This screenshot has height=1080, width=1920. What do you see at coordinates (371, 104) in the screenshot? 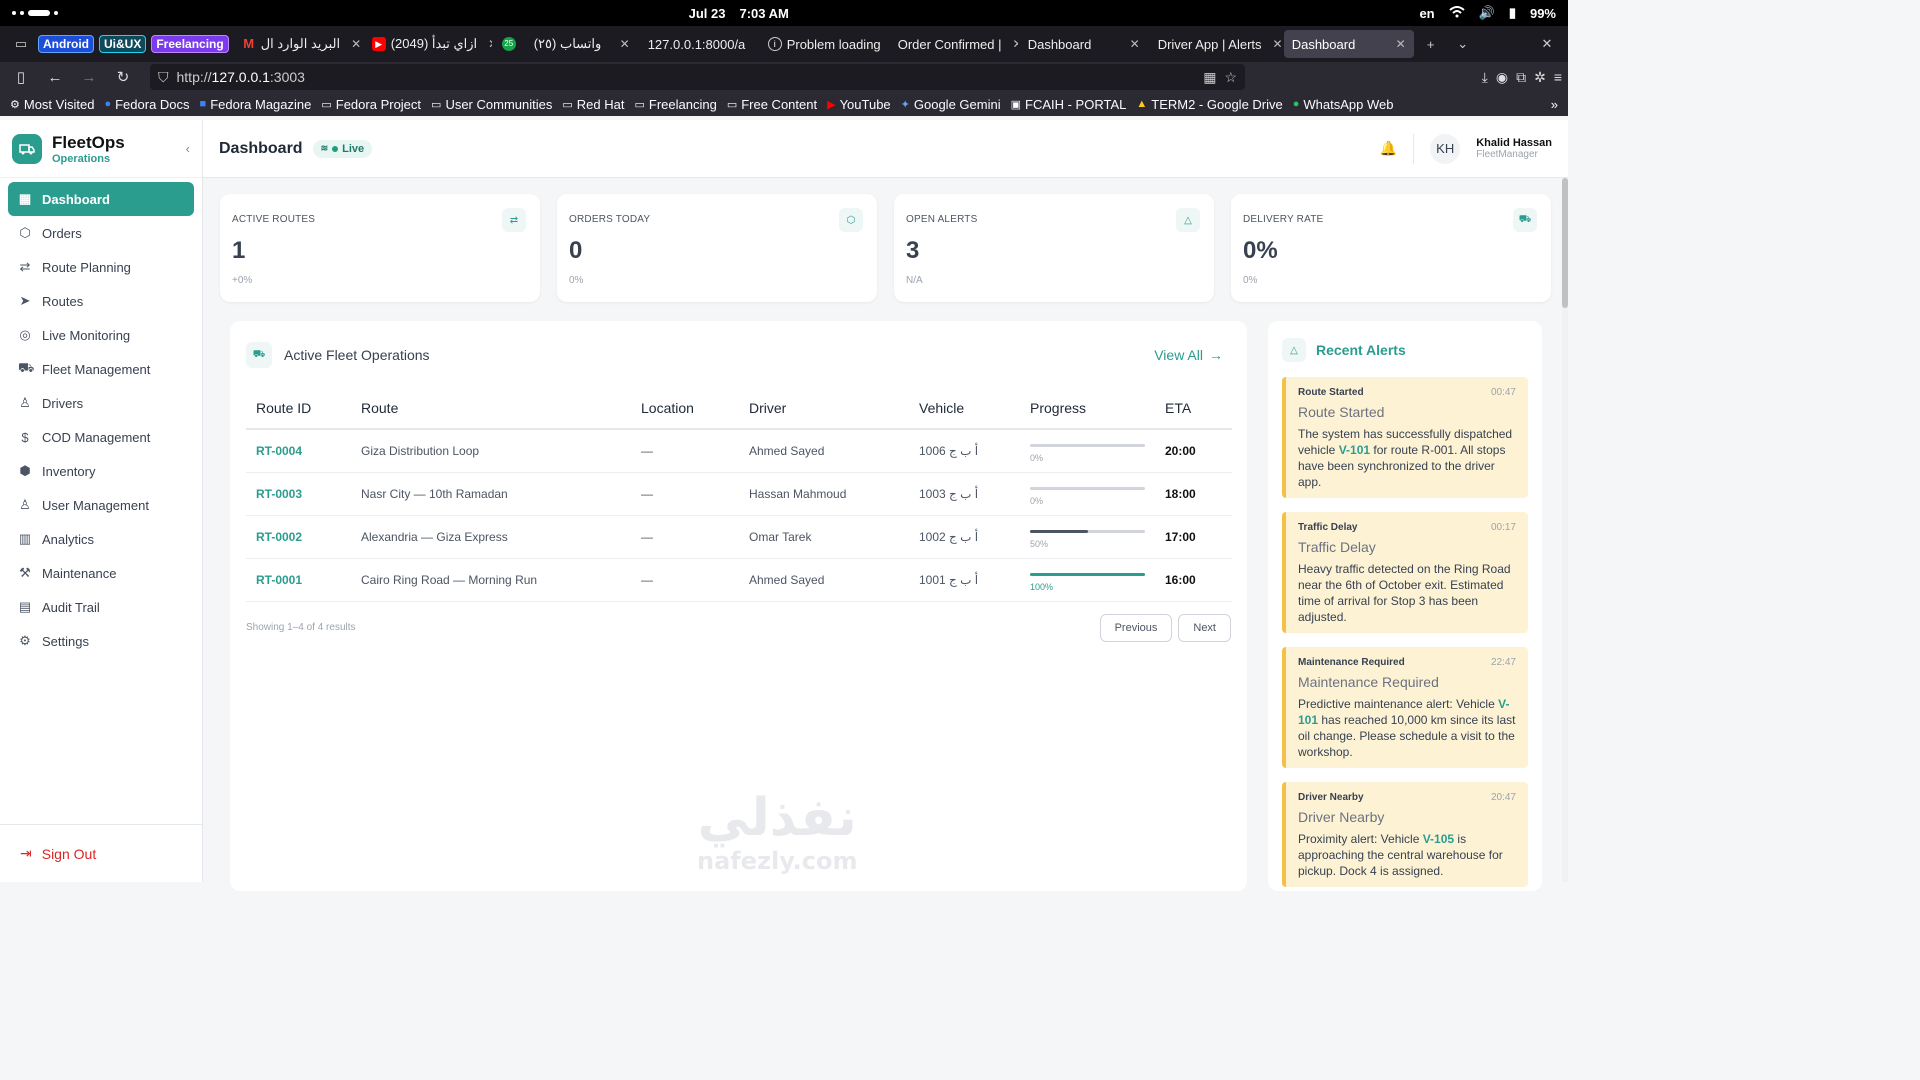
I see `bookmark-fedora-project: ▭ Fedora Project` at bounding box center [371, 104].